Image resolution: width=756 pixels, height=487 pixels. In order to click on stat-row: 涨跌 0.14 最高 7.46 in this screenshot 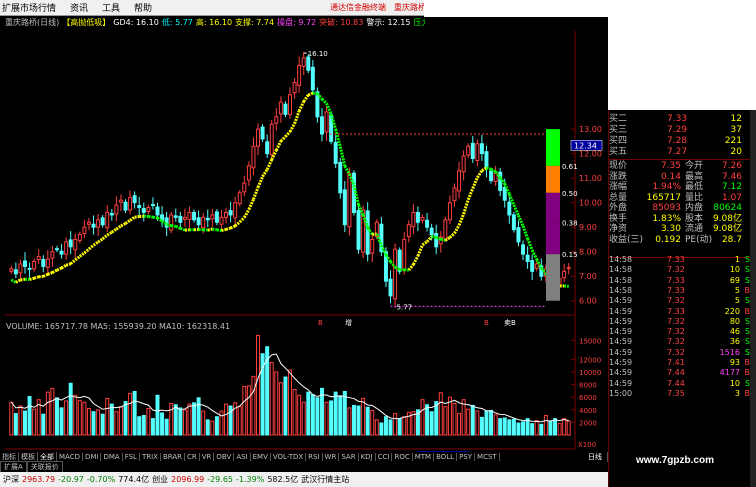, I will do `click(682, 177)`.